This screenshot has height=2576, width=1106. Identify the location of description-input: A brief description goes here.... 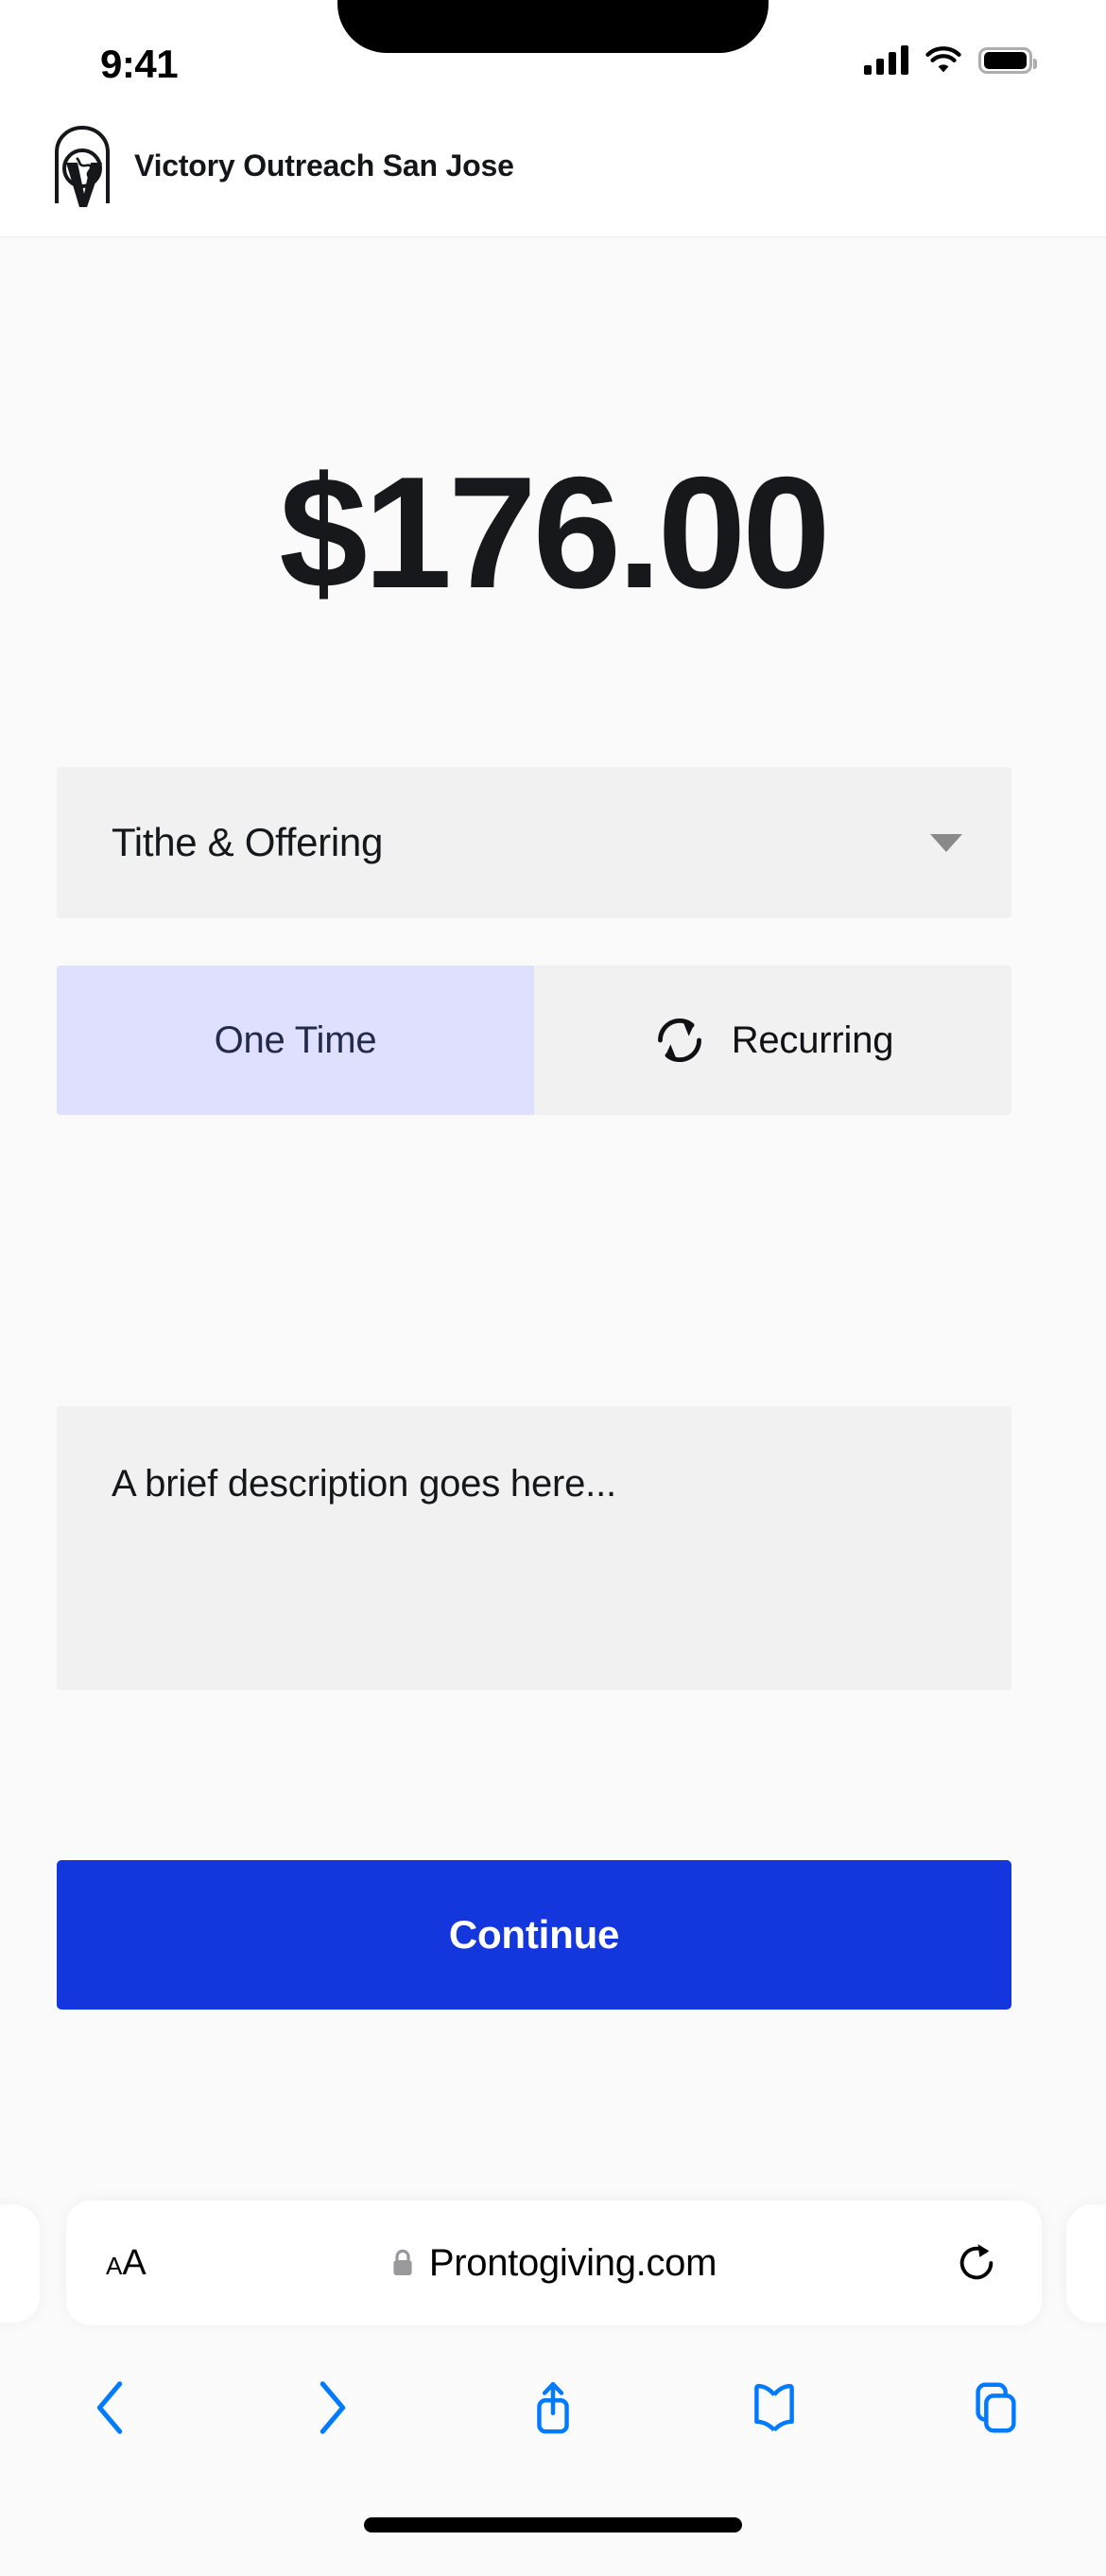
(534, 1548).